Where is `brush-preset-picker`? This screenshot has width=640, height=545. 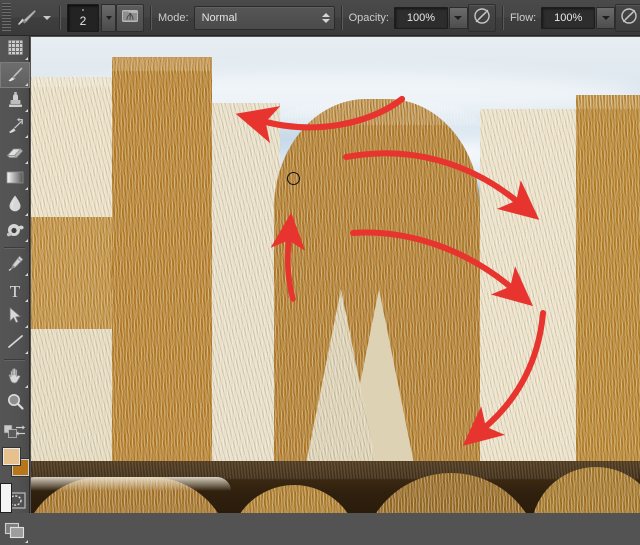
brush-preset-picker is located at coordinates (33, 18).